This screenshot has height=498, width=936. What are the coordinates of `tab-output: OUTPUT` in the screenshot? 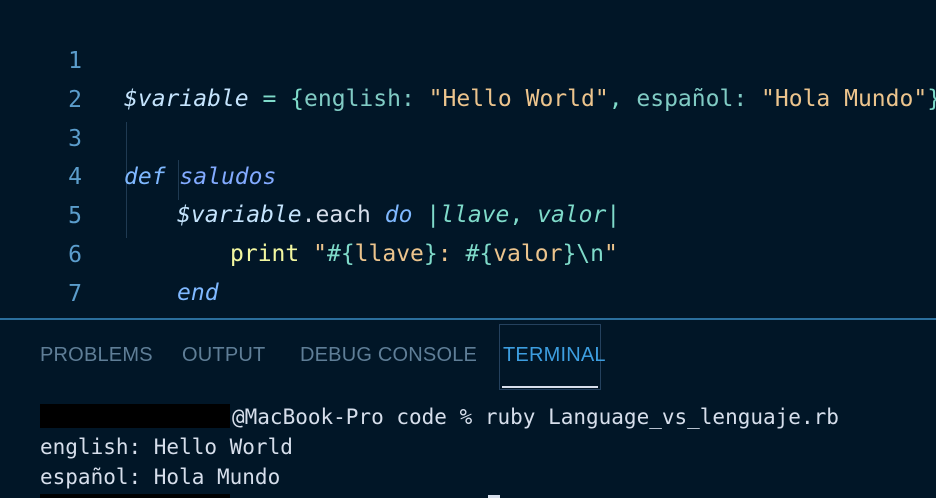 It's located at (223, 355).